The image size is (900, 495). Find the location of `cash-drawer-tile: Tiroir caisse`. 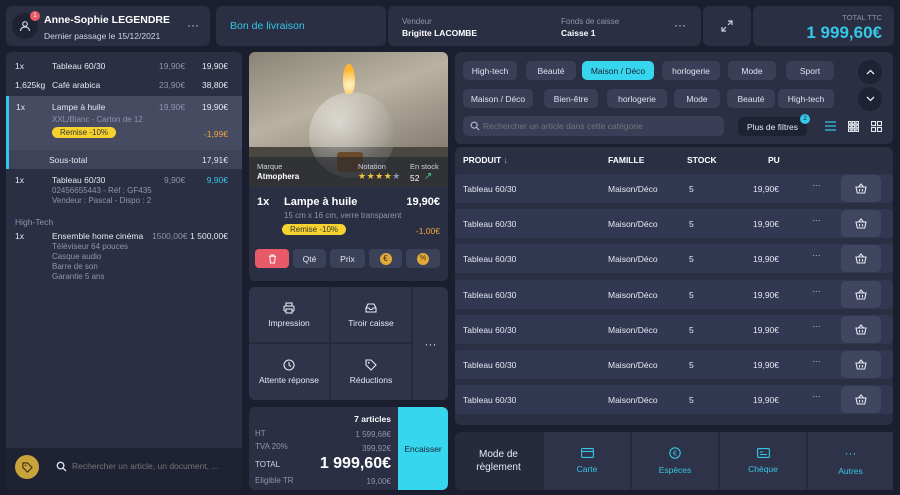

cash-drawer-tile: Tiroir caisse is located at coordinates (371, 314).